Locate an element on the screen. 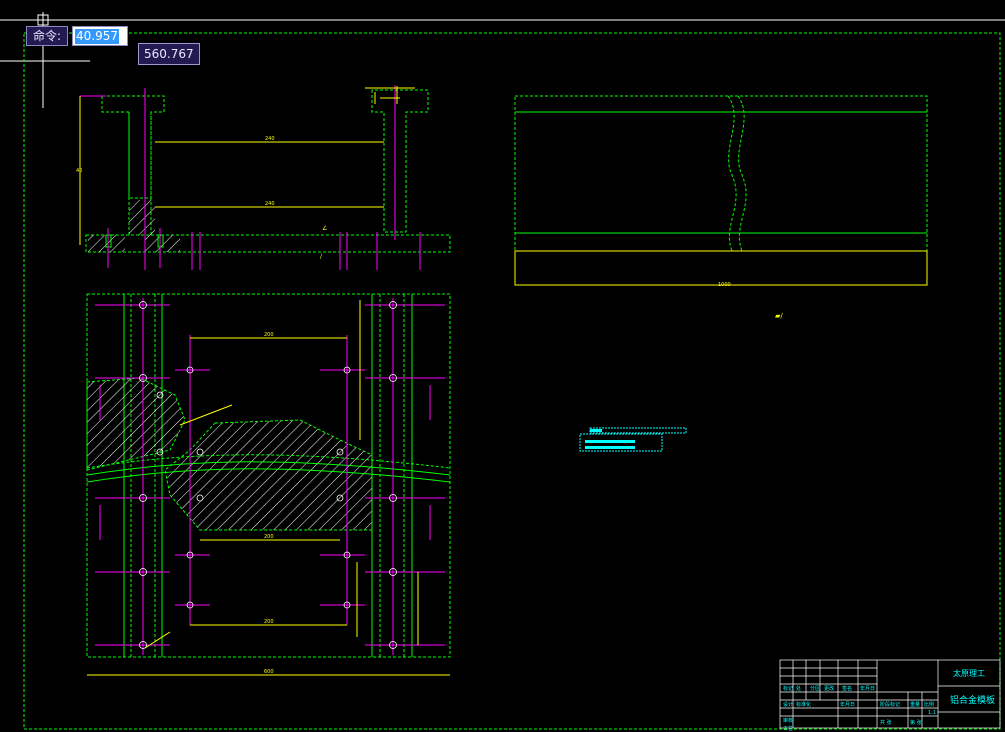 This screenshot has height=732, width=1005. svg-text: 标记 is located at coordinates (788, 688).